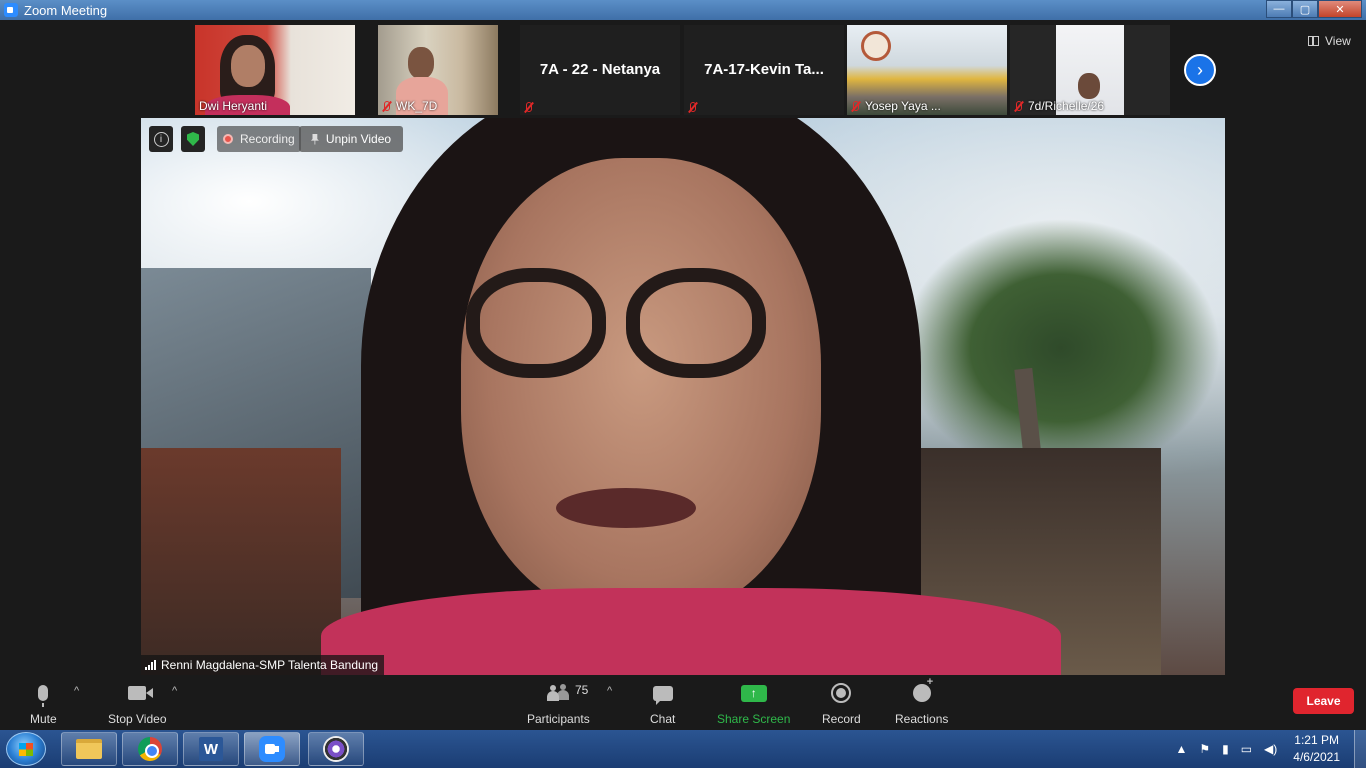 This screenshot has height=768, width=1366. I want to click on chat-label: Chat, so click(663, 719).